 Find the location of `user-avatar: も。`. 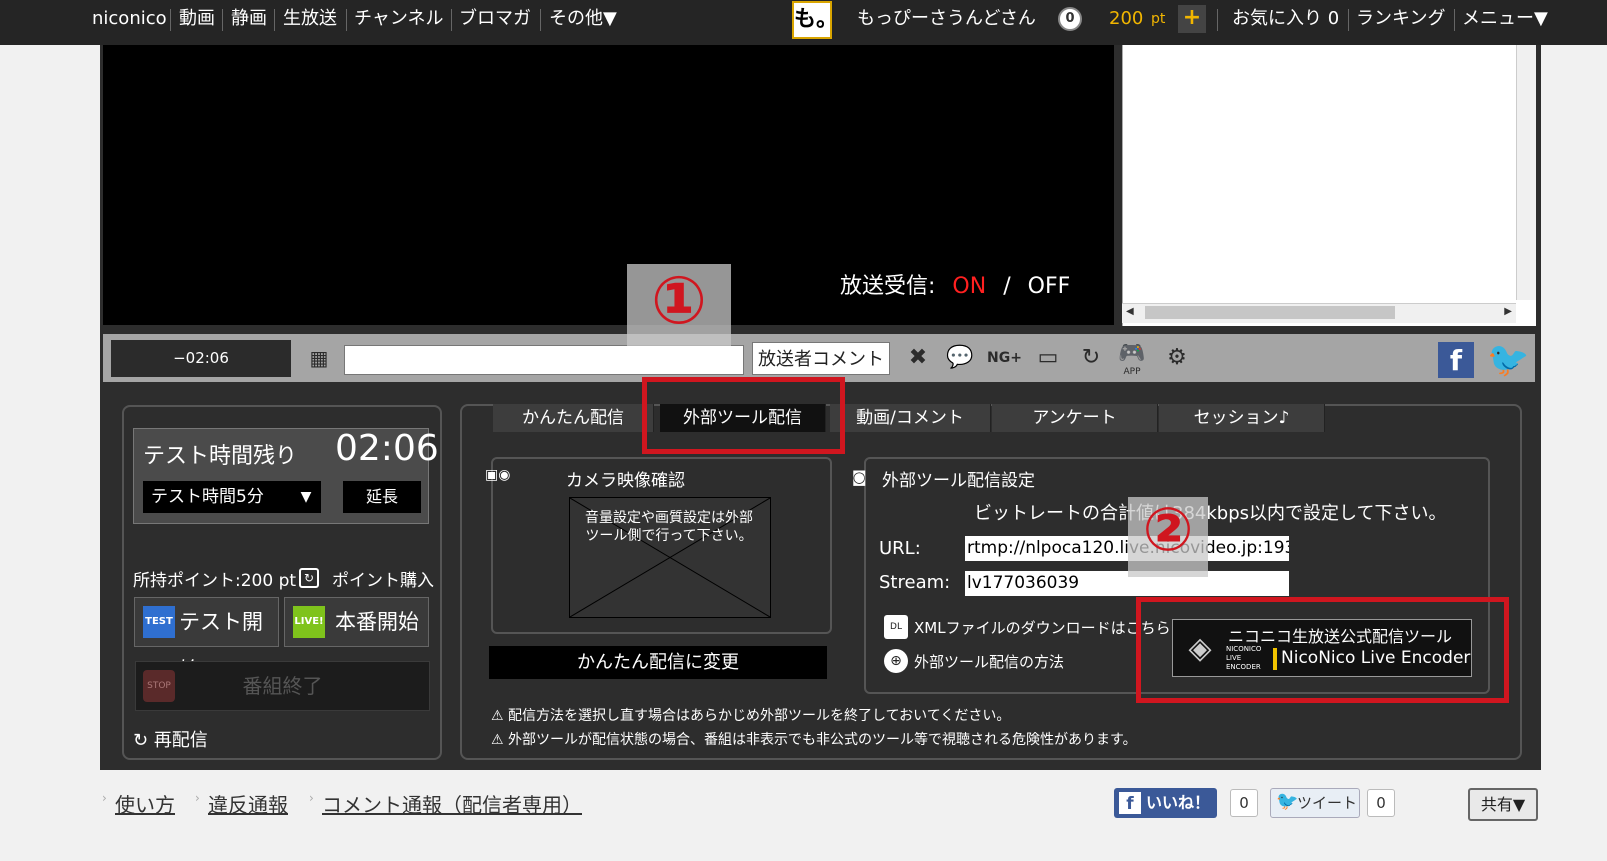

user-avatar: も。 is located at coordinates (815, 20).